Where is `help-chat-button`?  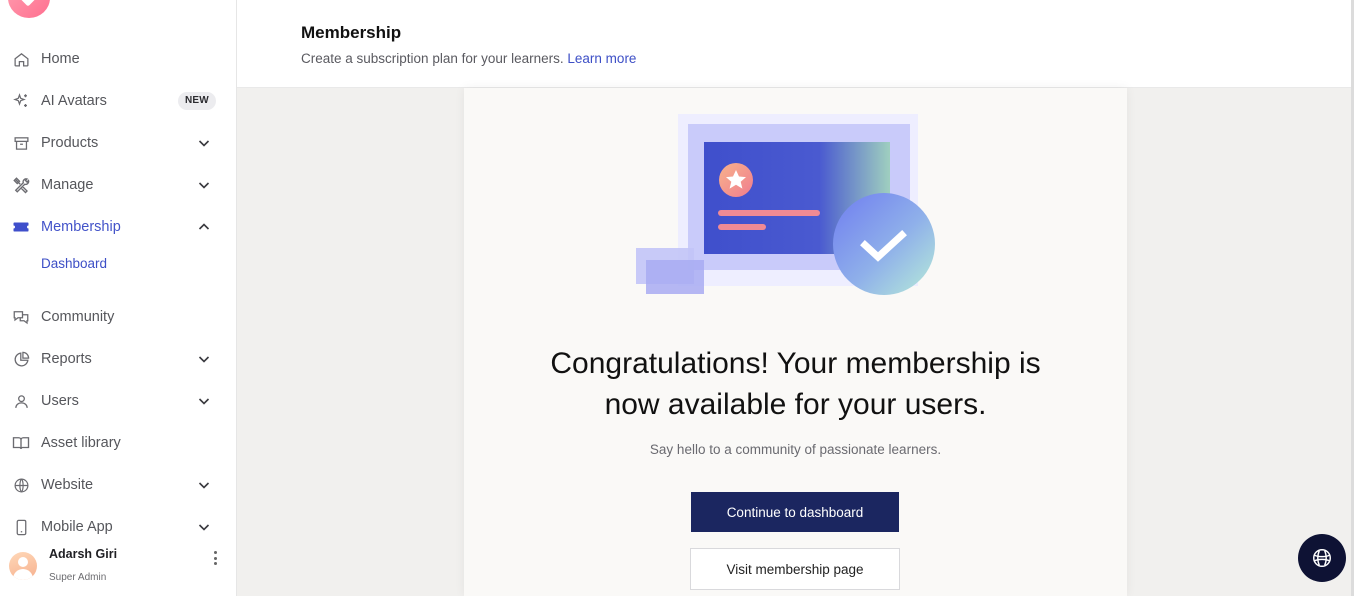 help-chat-button is located at coordinates (1322, 558).